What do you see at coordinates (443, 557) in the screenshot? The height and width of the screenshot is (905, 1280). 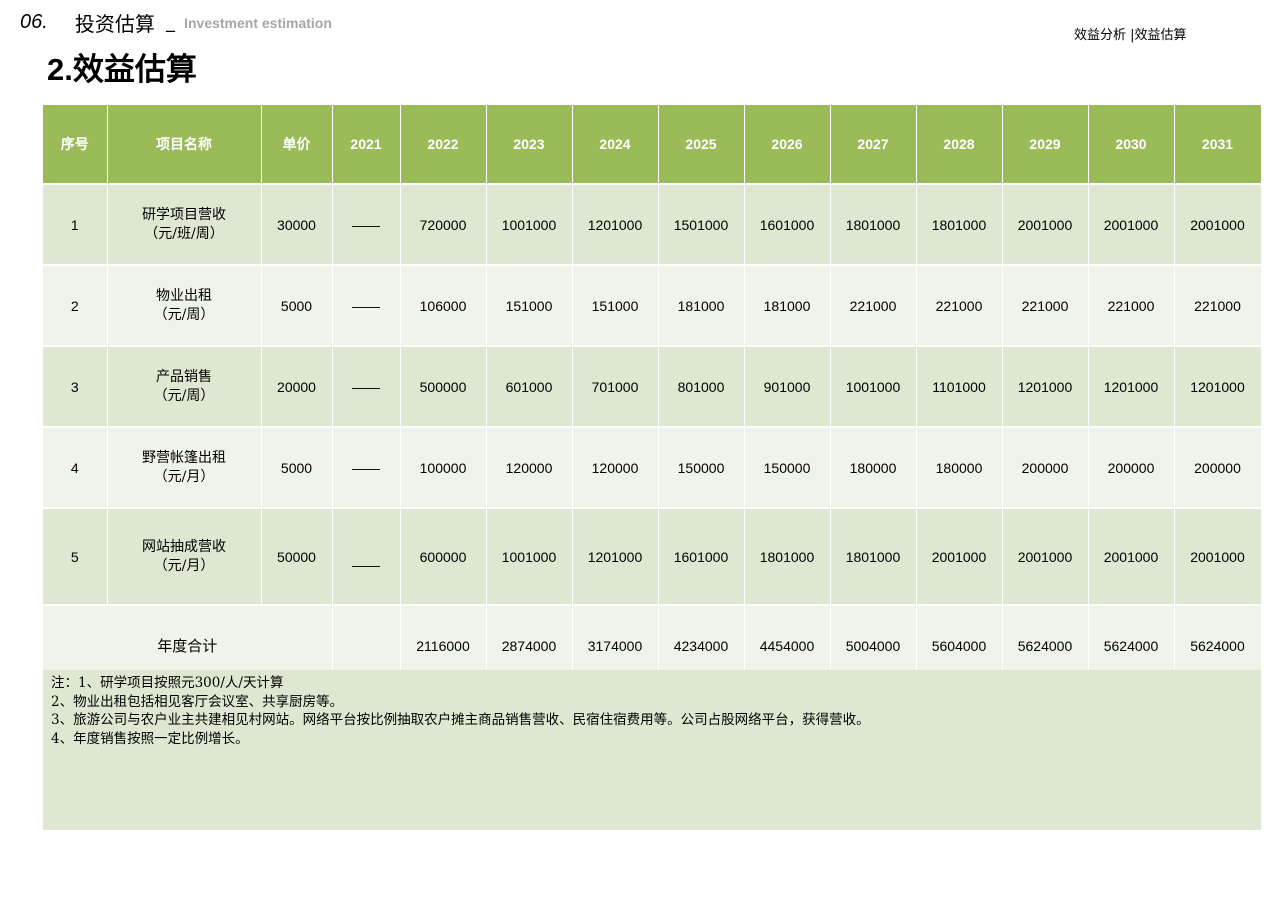 I see `cell-value: 600000` at bounding box center [443, 557].